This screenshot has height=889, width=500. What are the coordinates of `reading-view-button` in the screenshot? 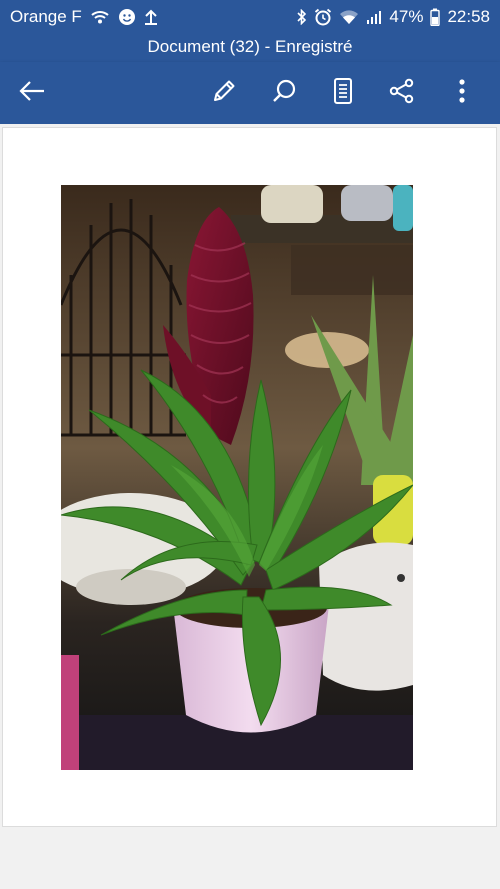 It's located at (343, 93).